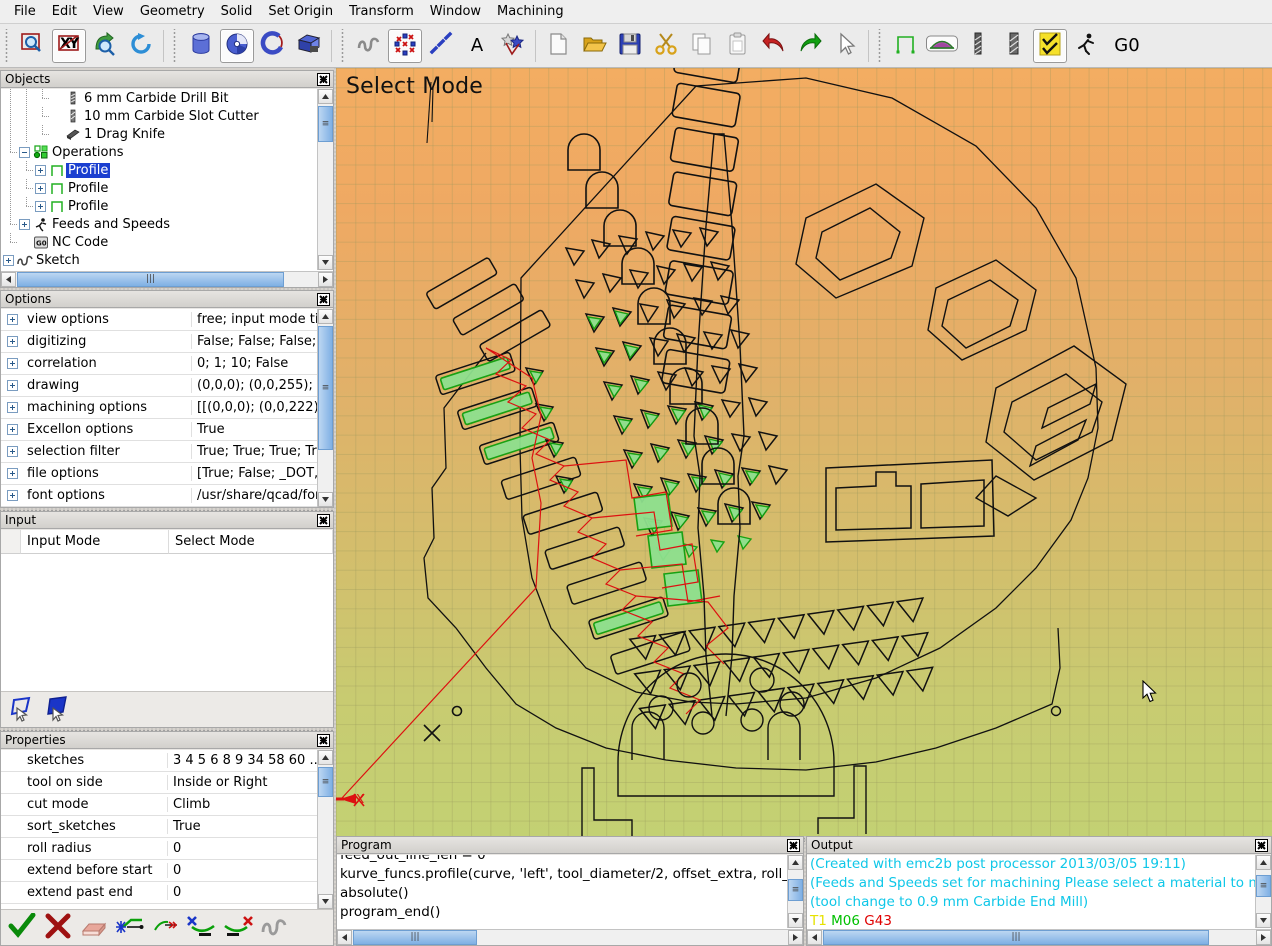 This screenshot has width=1272, height=946. What do you see at coordinates (666, 46) in the screenshot?
I see `cut-button` at bounding box center [666, 46].